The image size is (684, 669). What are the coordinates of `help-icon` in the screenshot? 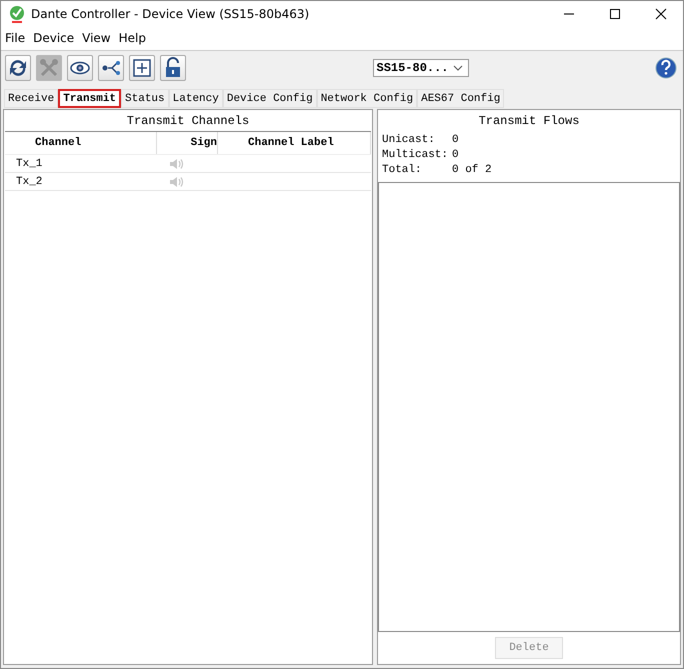 It's located at (666, 68).